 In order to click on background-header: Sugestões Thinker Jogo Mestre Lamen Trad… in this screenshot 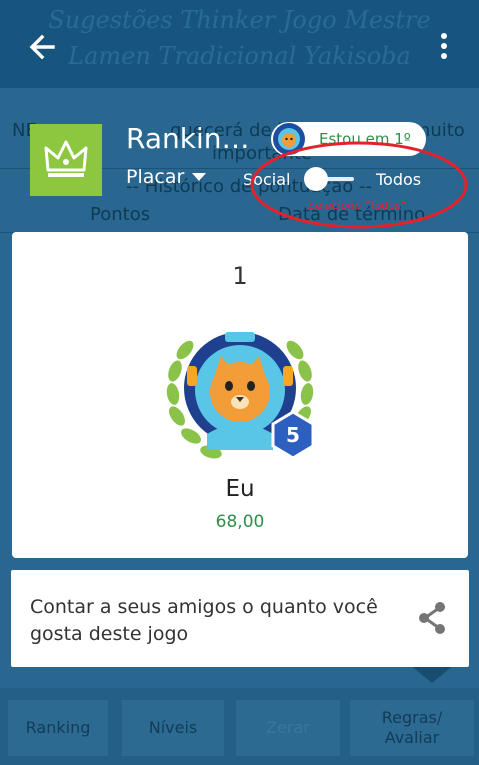, I will do `click(239, 44)`.